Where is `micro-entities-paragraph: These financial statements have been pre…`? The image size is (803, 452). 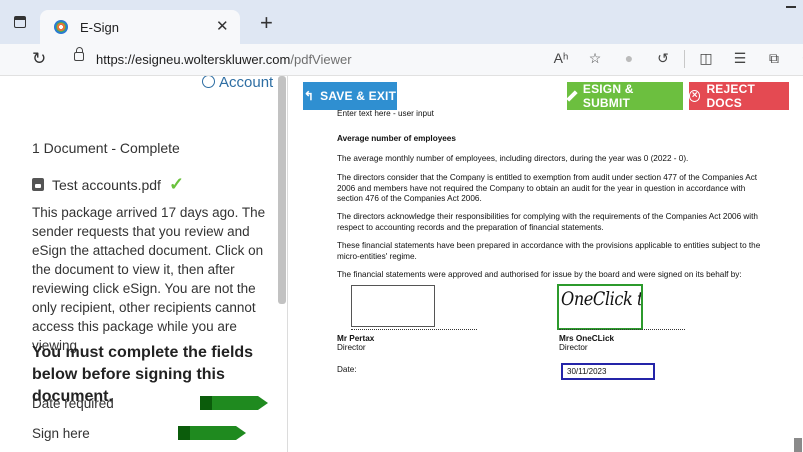 micro-entities-paragraph: These financial statements have been pre… is located at coordinates (549, 251).